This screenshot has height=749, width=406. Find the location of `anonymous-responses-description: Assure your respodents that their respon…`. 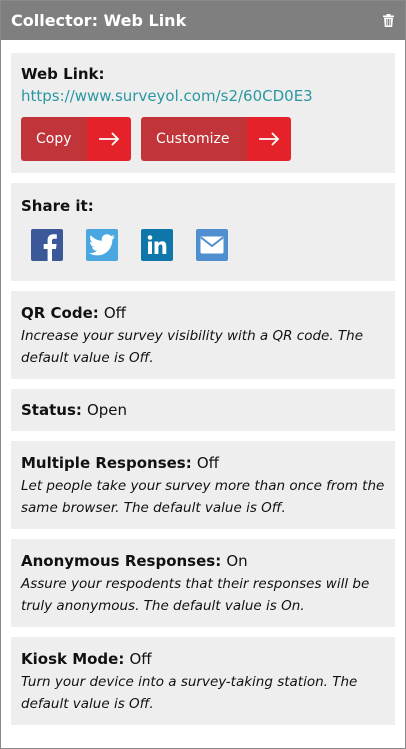

anonymous-responses-description: Assure your respodents that their respon… is located at coordinates (195, 595).